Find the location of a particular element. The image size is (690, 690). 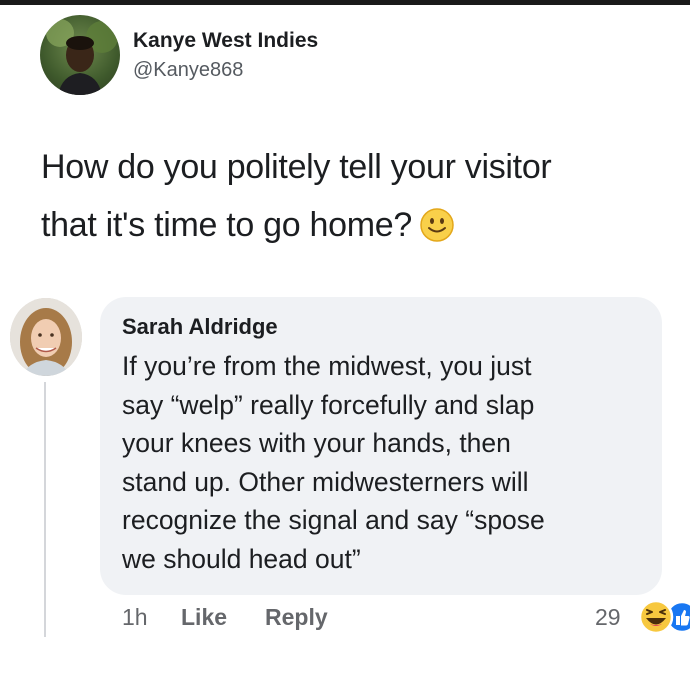

tweet-text-line: that it's time to go home? is located at coordinates (361, 228).